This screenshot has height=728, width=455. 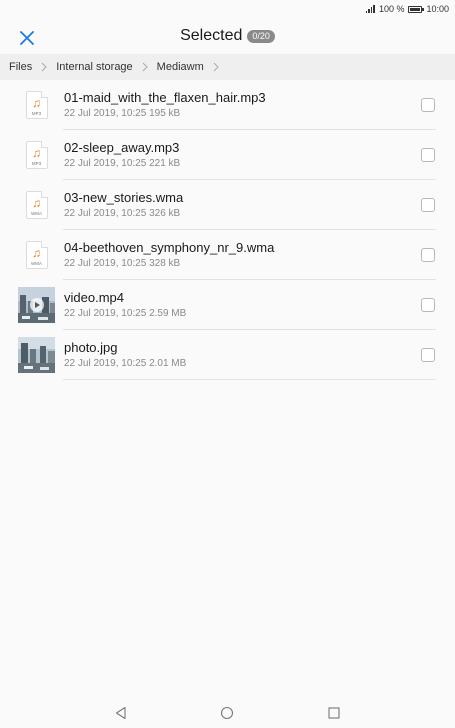 I want to click on file-meta: 22 Jul 2019, 10:25 2.59 MB, so click(x=125, y=313).